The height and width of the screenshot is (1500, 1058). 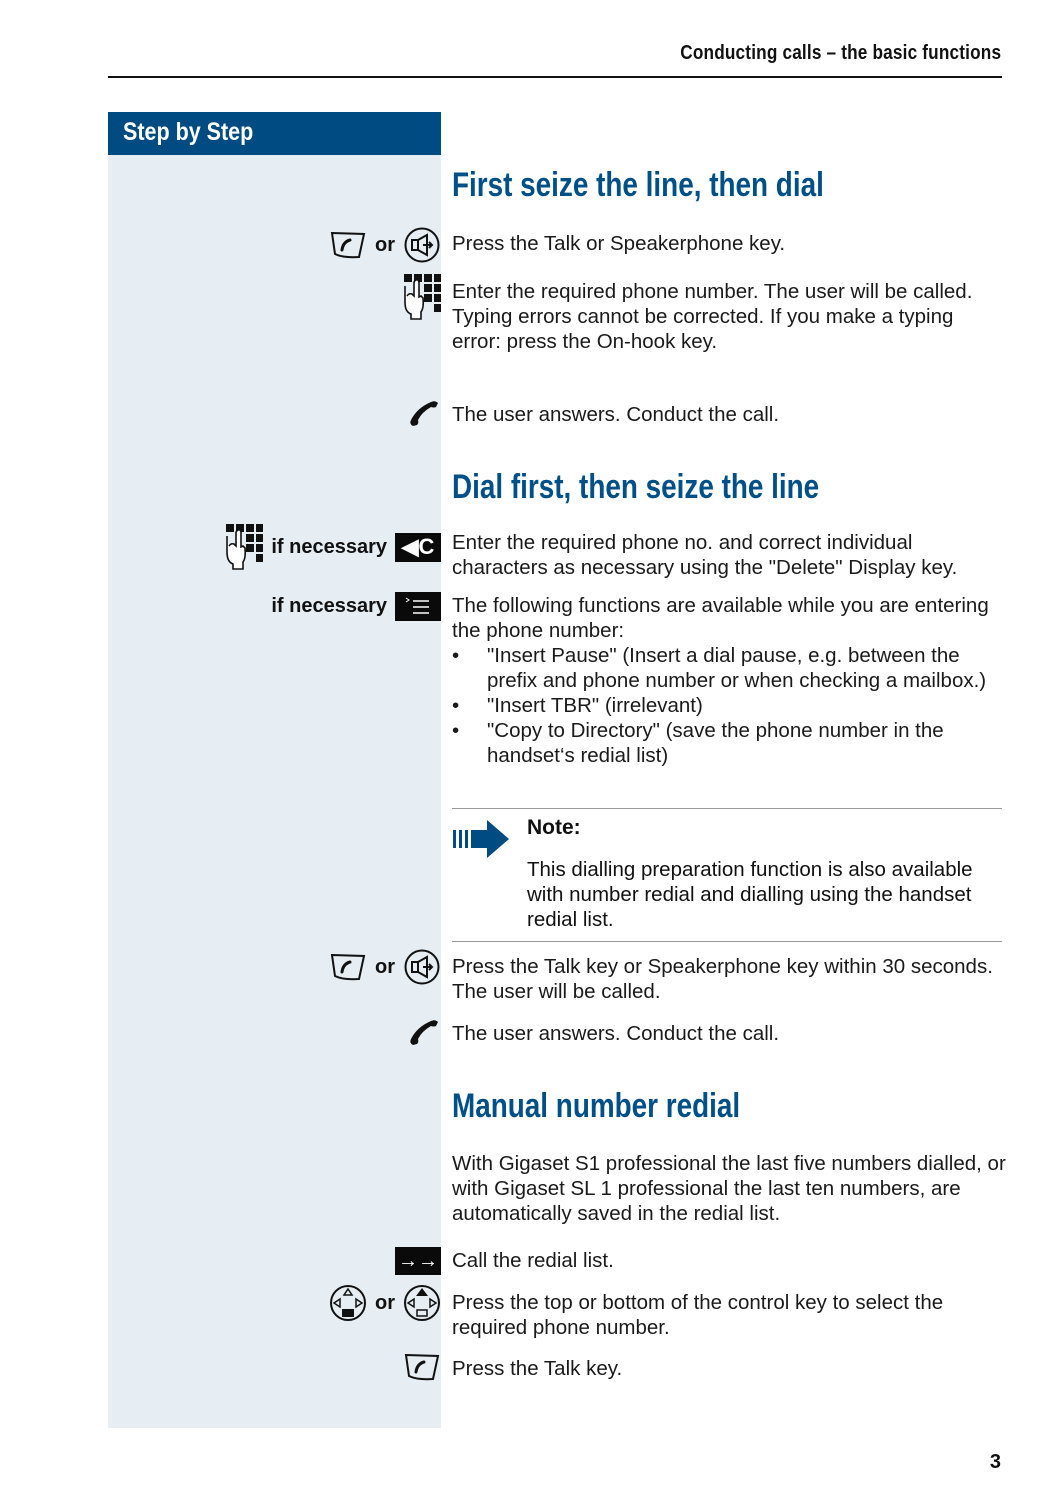 I want to click on control-key-down-icon, so click(x=348, y=1303).